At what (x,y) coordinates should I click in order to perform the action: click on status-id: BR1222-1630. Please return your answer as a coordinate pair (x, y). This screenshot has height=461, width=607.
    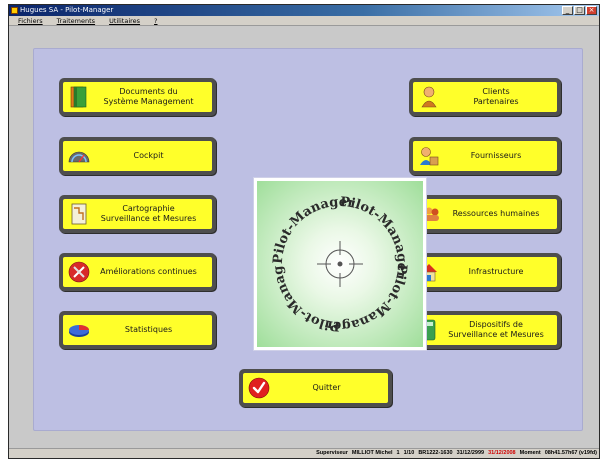
    Looking at the image, I should click on (435, 453).